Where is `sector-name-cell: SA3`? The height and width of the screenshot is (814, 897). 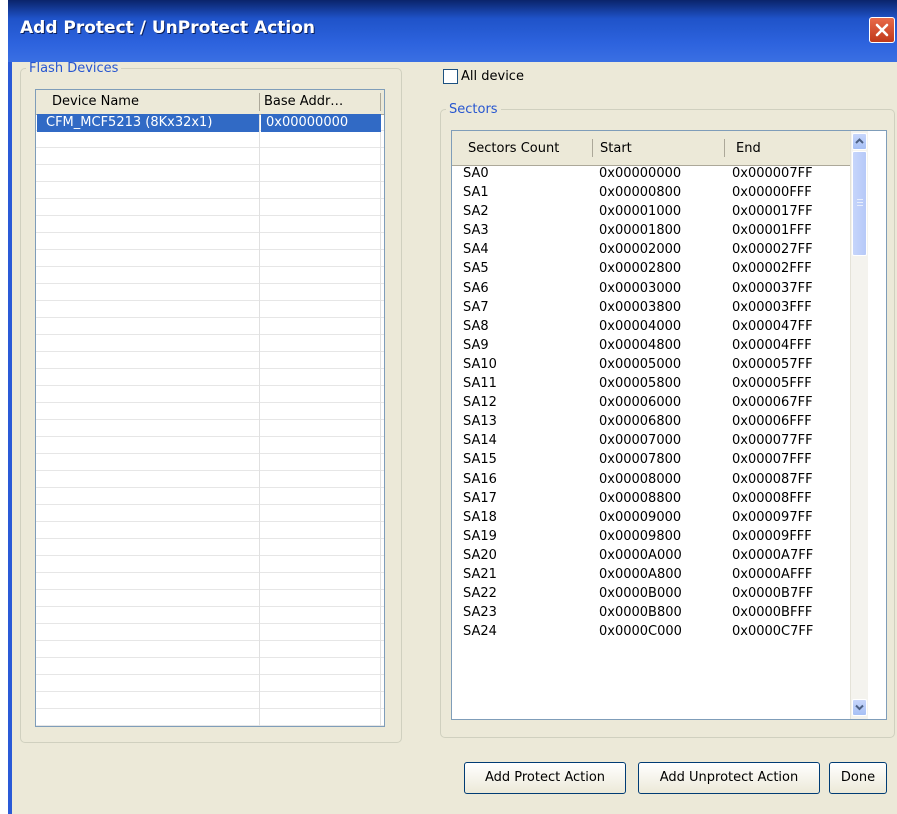
sector-name-cell: SA3 is located at coordinates (476, 231).